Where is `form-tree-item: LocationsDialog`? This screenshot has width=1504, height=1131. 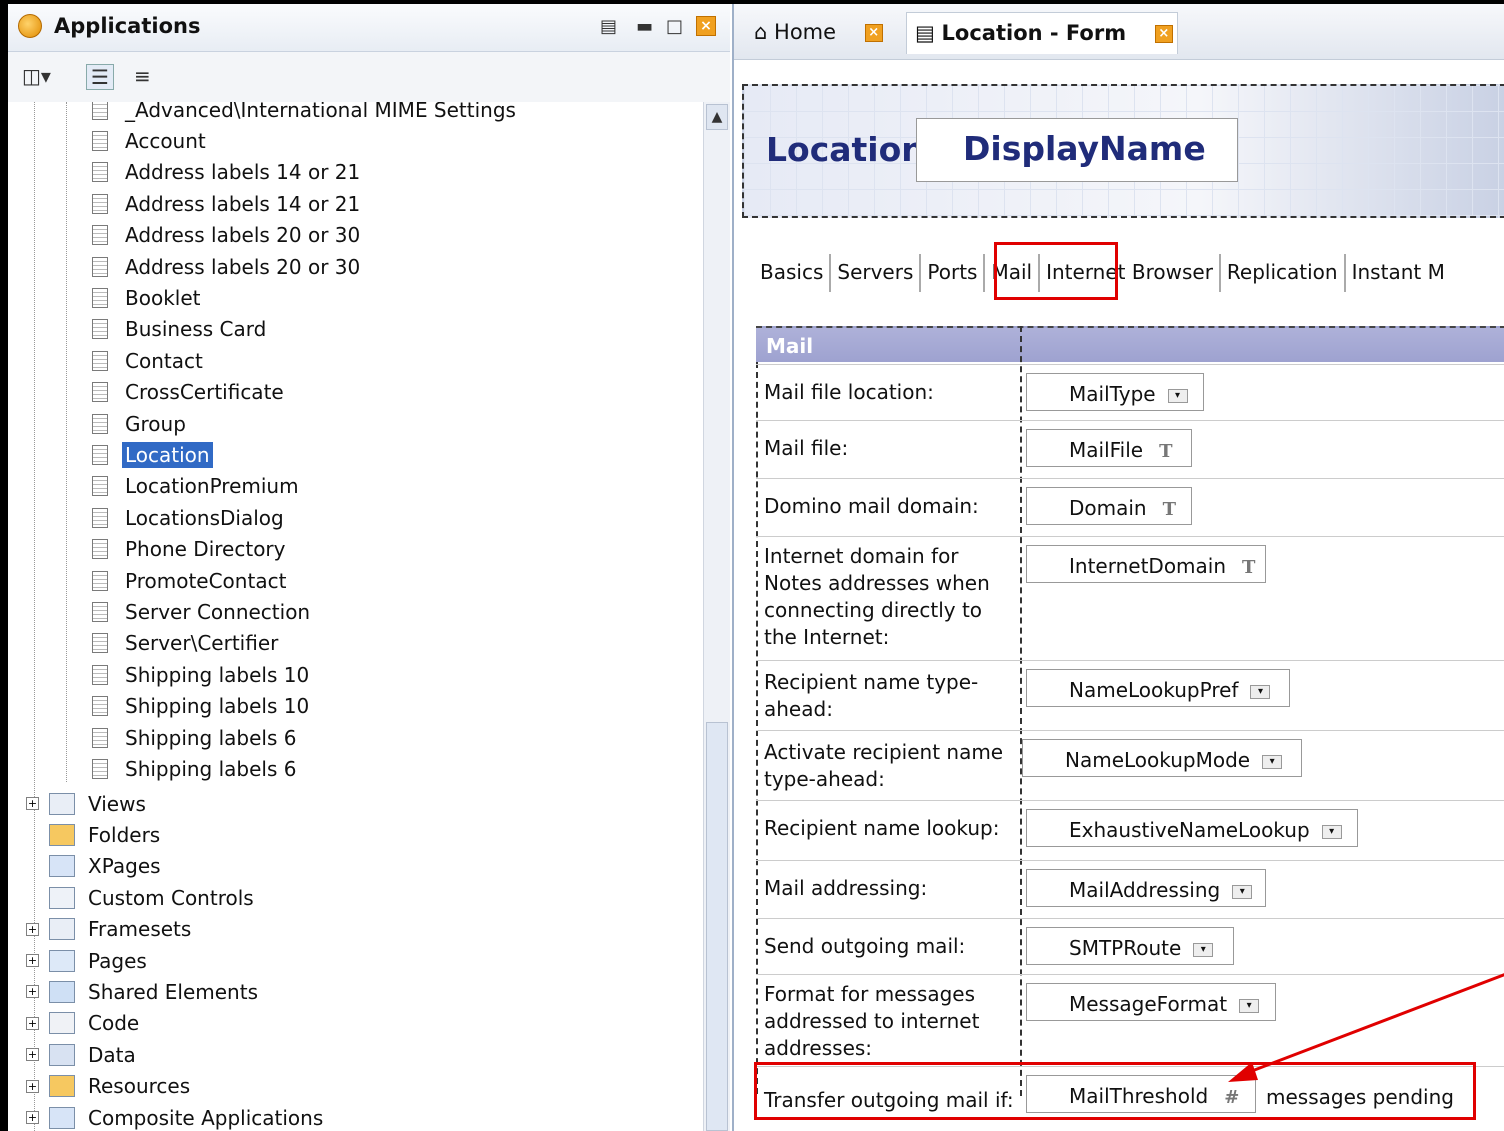
form-tree-item: LocationsDialog is located at coordinates (189, 519).